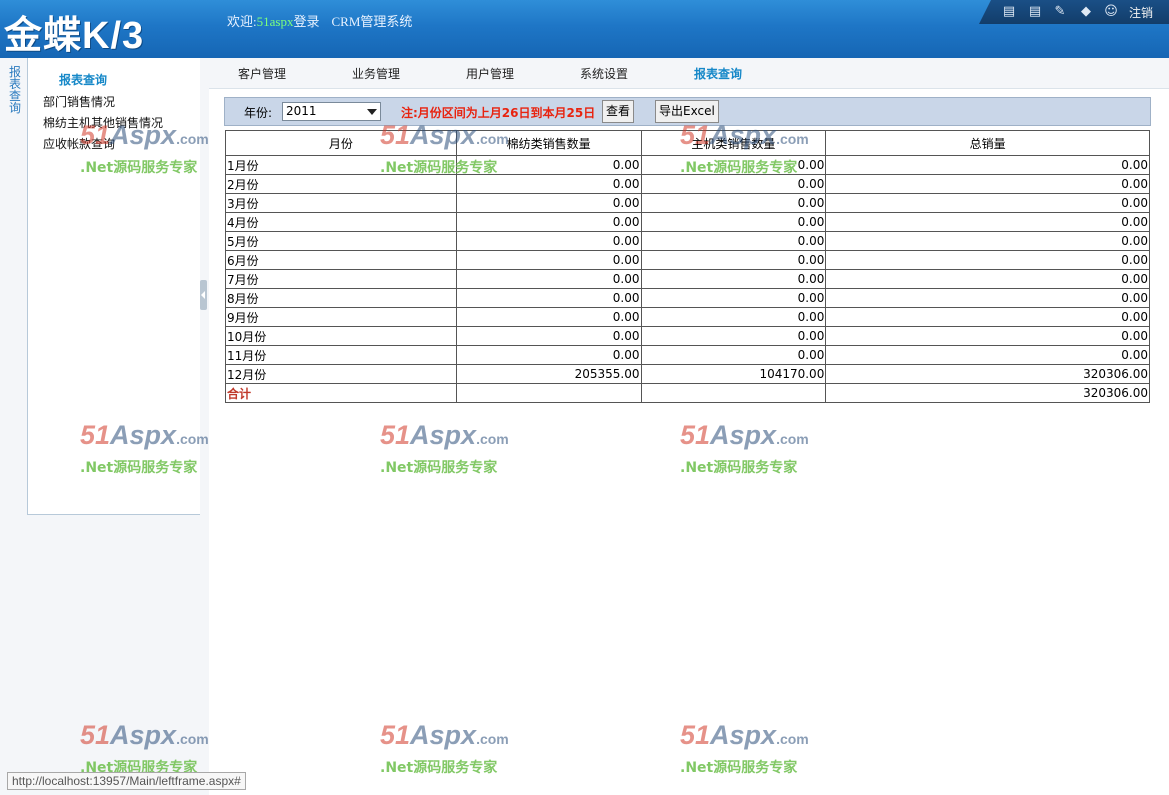 This screenshot has height=795, width=1169. Describe the element at coordinates (1141, 12) in the screenshot. I see `logout-link: 注销` at that location.